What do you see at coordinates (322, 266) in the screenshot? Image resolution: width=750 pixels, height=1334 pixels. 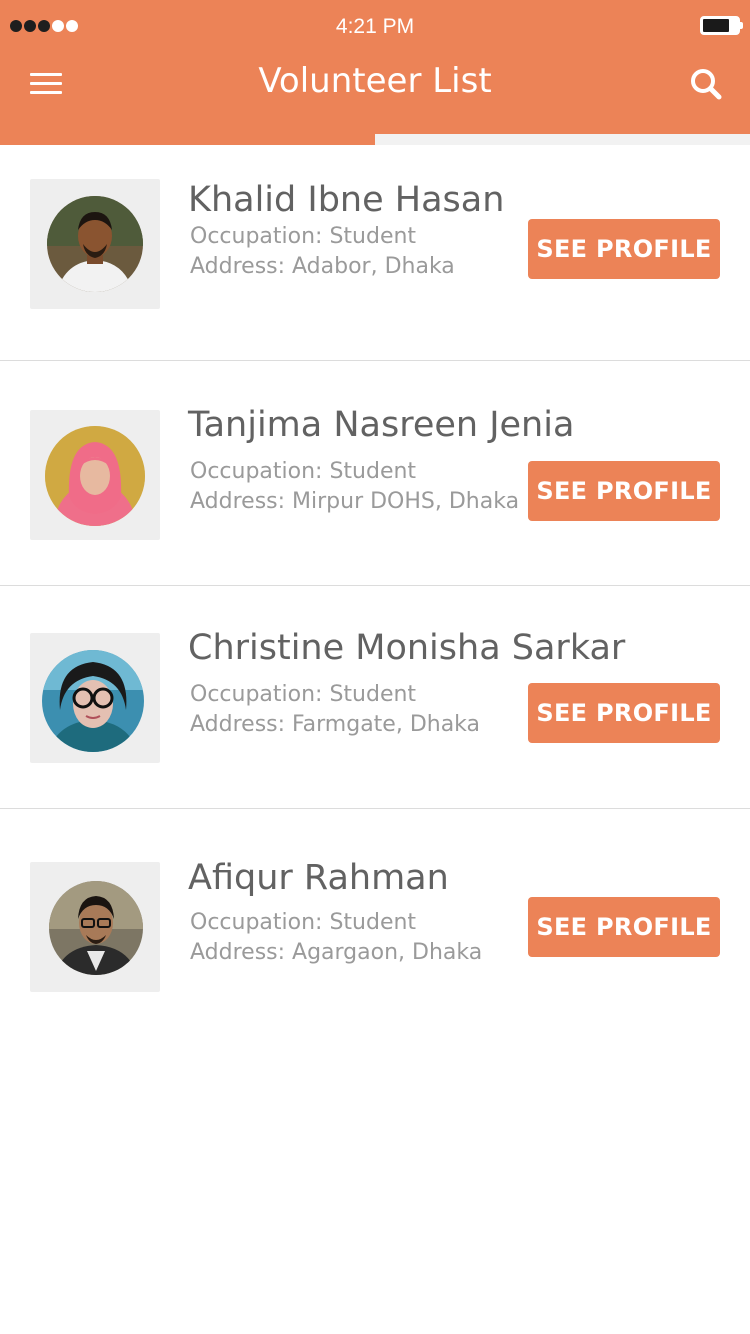 I see `volunteer-address: Address: Adabor, Dhaka` at bounding box center [322, 266].